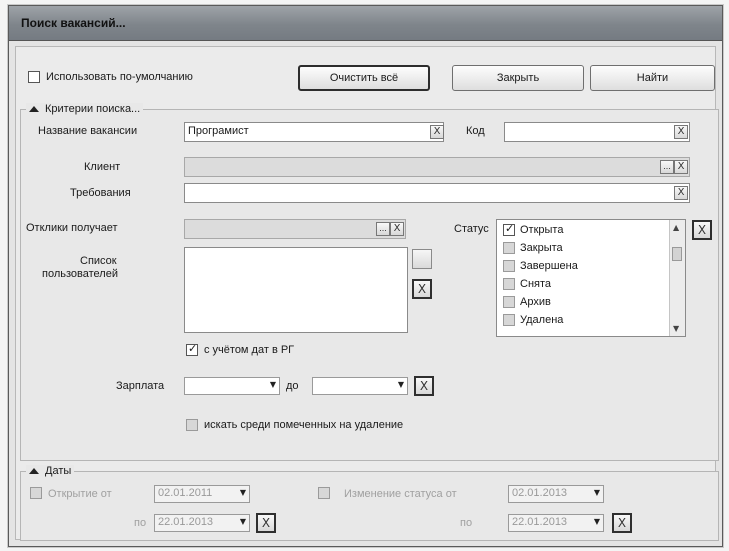  I want to click on status-item-label: Удалена, so click(542, 320).